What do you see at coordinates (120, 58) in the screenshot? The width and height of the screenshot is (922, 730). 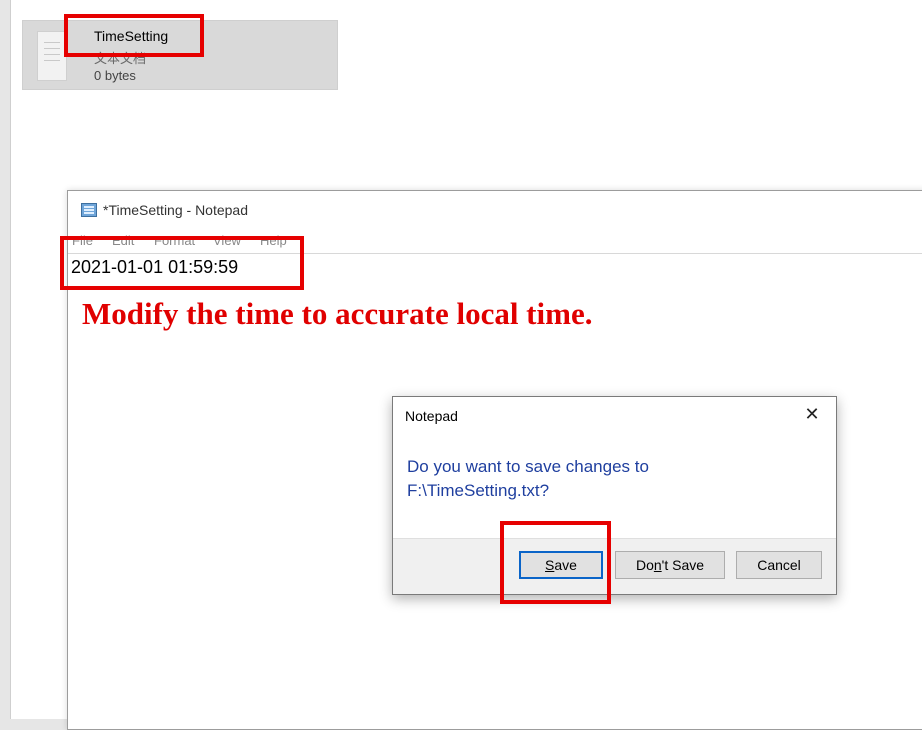 I see `file-type: 文本文档` at bounding box center [120, 58].